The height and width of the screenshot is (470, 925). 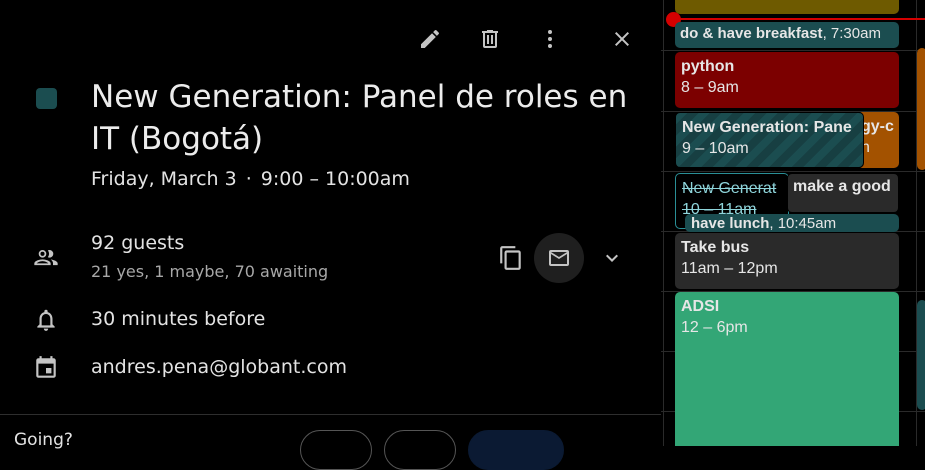 I want to click on close-button, so click(x=622, y=39).